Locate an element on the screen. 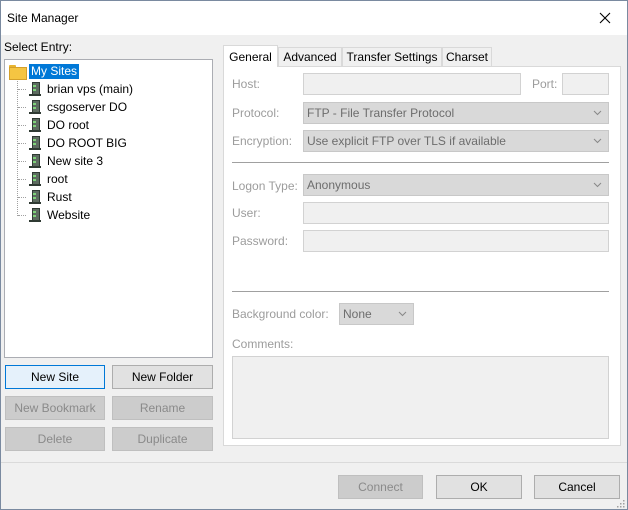  tree-item-site: DO ROOT BIG is located at coordinates (78, 142).